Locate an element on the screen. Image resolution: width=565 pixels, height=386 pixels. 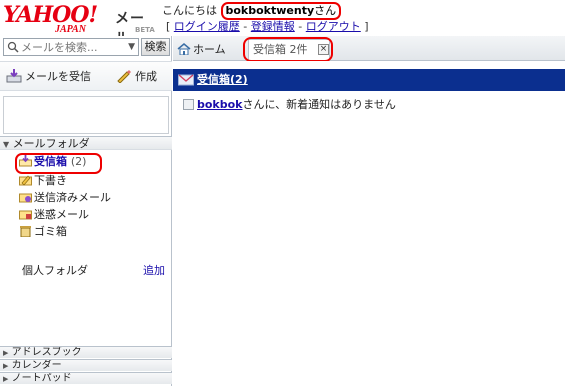
search-box: ▼ is located at coordinates (71, 47).